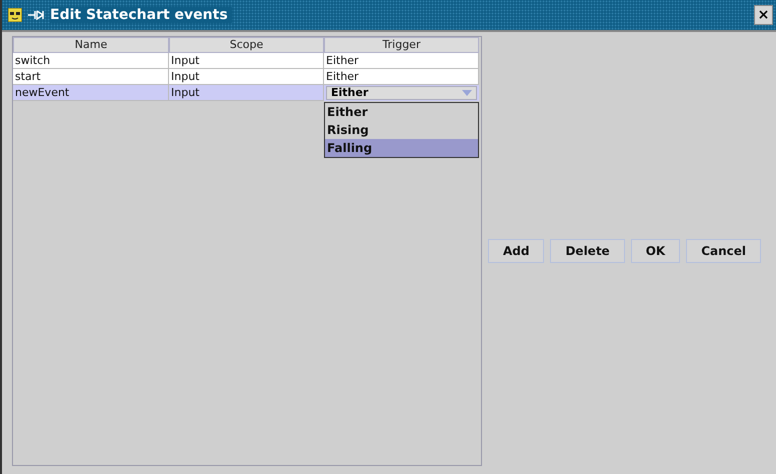 This screenshot has width=776, height=474. Describe the element at coordinates (91, 61) in the screenshot. I see `table-cell: switch` at that location.